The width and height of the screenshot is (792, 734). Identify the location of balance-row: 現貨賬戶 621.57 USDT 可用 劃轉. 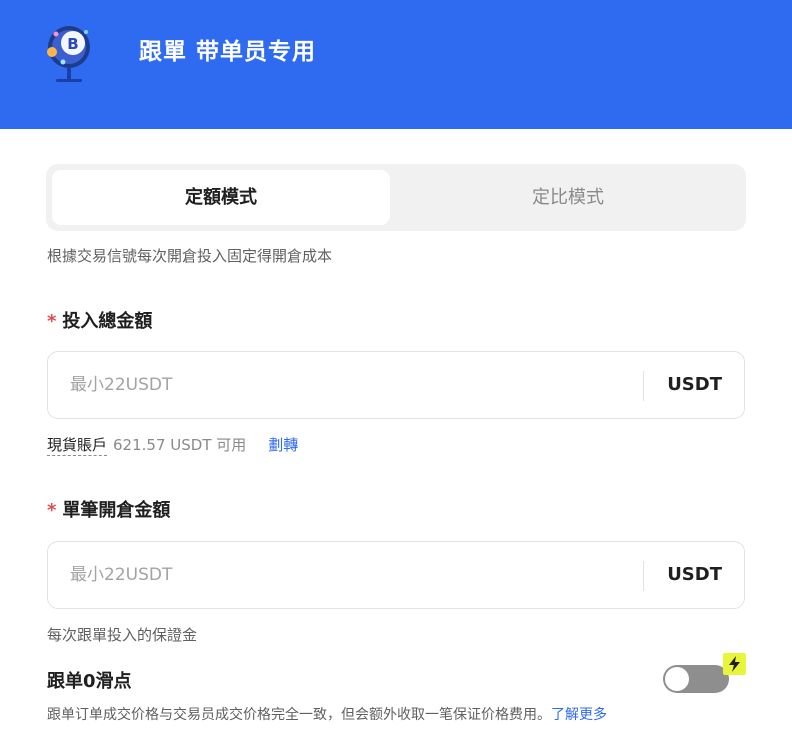
(172, 446).